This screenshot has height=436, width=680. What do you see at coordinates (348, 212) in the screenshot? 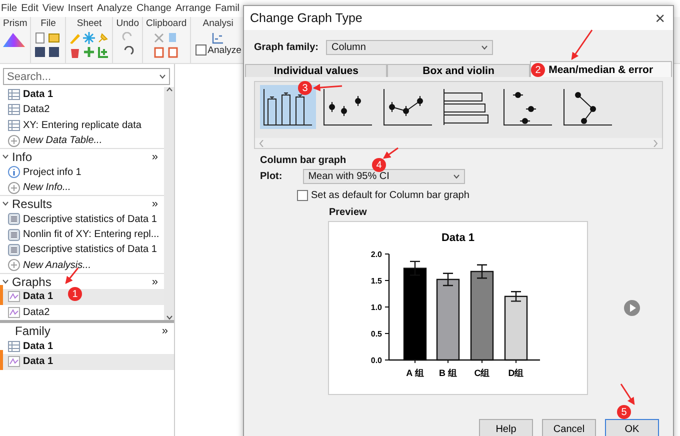
I see `preview-label: Preview` at bounding box center [348, 212].